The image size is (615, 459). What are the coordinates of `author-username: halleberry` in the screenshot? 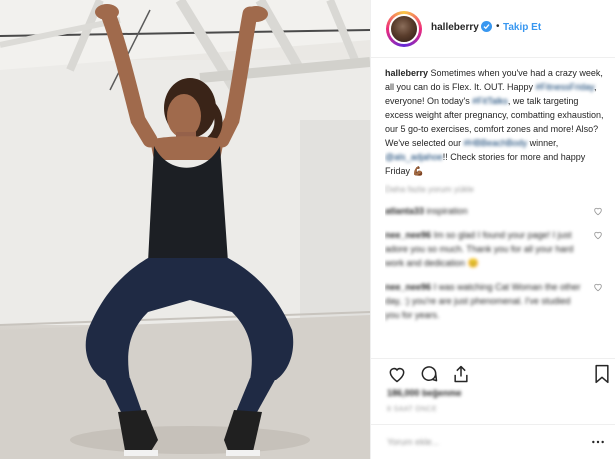 It's located at (455, 27).